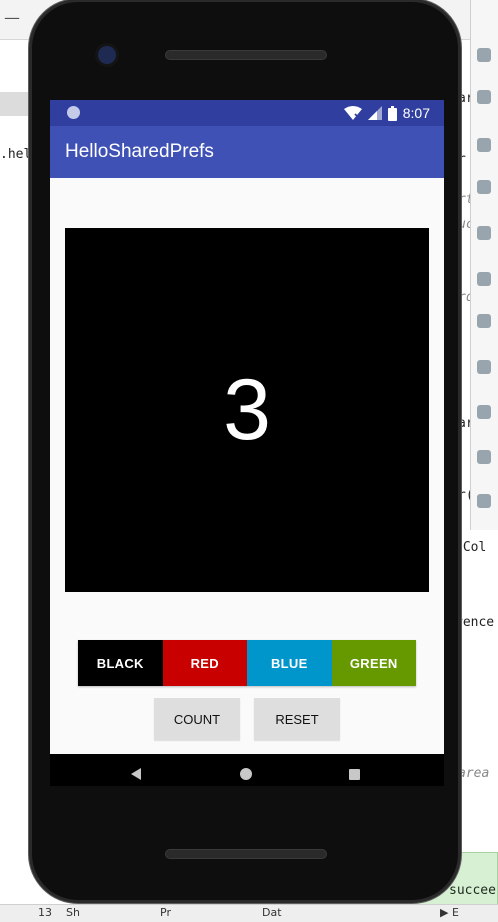 The image size is (498, 922). I want to click on count-button: COUNT, so click(197, 719).